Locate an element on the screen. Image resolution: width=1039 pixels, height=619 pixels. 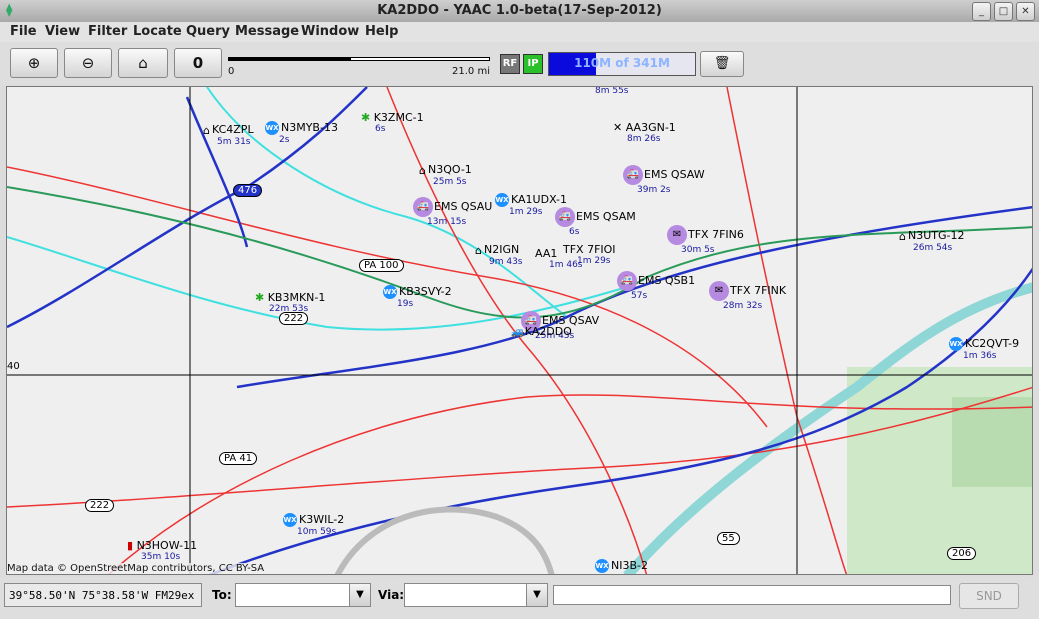
close-button: ✕ is located at coordinates (1025, 11).